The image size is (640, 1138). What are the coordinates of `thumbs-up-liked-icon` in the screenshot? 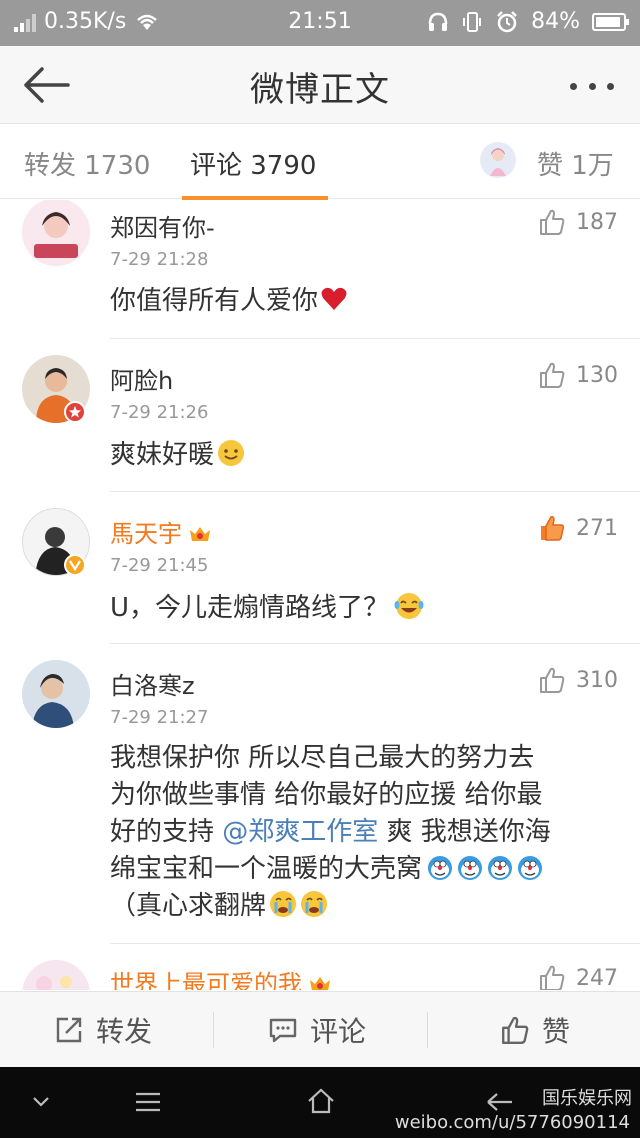 It's located at (553, 528).